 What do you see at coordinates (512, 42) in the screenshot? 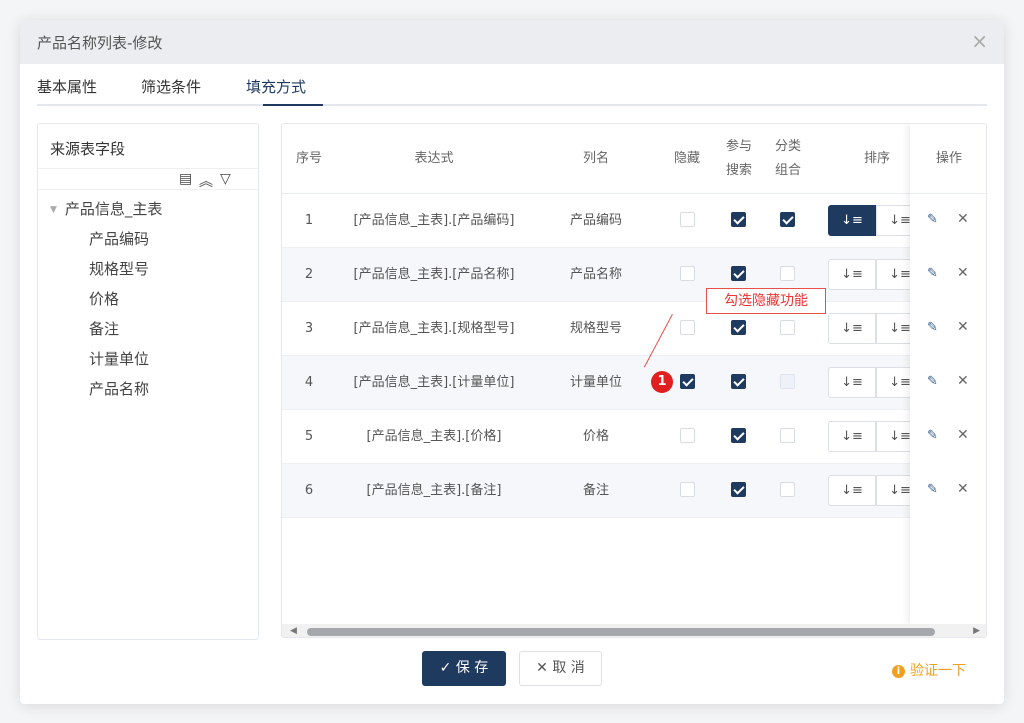
I see `dialog-titlebar: 产品名称列表-修改 ×` at bounding box center [512, 42].